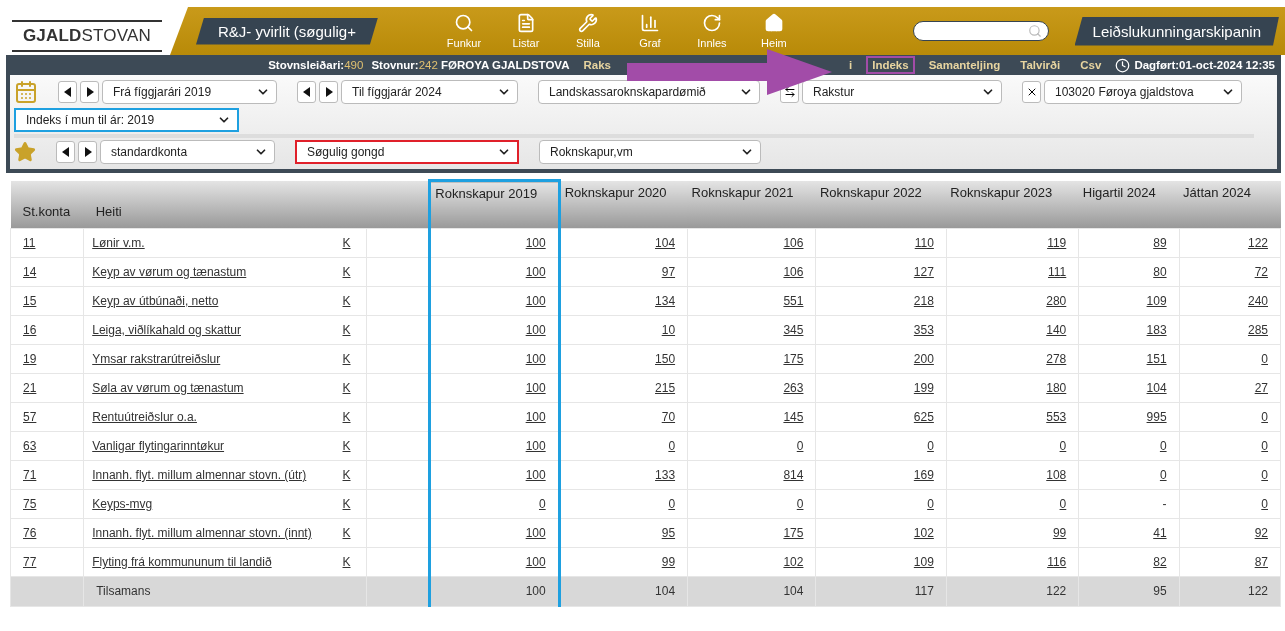  What do you see at coordinates (1257, 242) in the screenshot?
I see `value-link: 122` at bounding box center [1257, 242].